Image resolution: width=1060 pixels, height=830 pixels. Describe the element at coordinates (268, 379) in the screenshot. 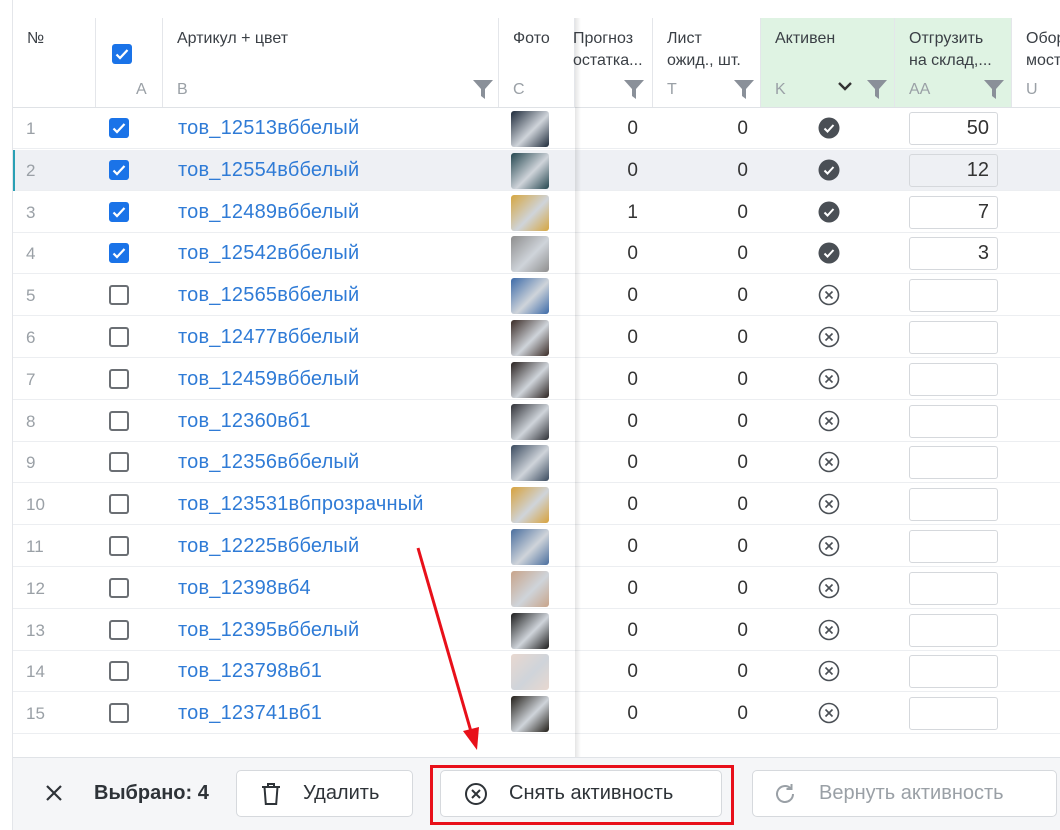

I see `sku-link: тов_12459вббелый` at that location.